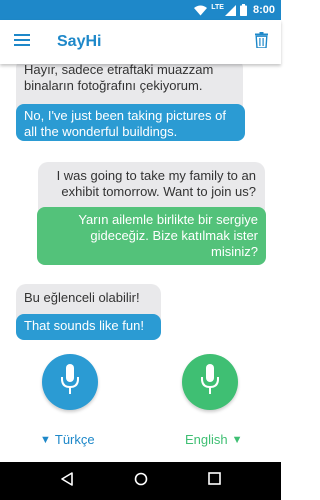 This screenshot has width=320, height=500. I want to click on mic-button-english, so click(210, 382).